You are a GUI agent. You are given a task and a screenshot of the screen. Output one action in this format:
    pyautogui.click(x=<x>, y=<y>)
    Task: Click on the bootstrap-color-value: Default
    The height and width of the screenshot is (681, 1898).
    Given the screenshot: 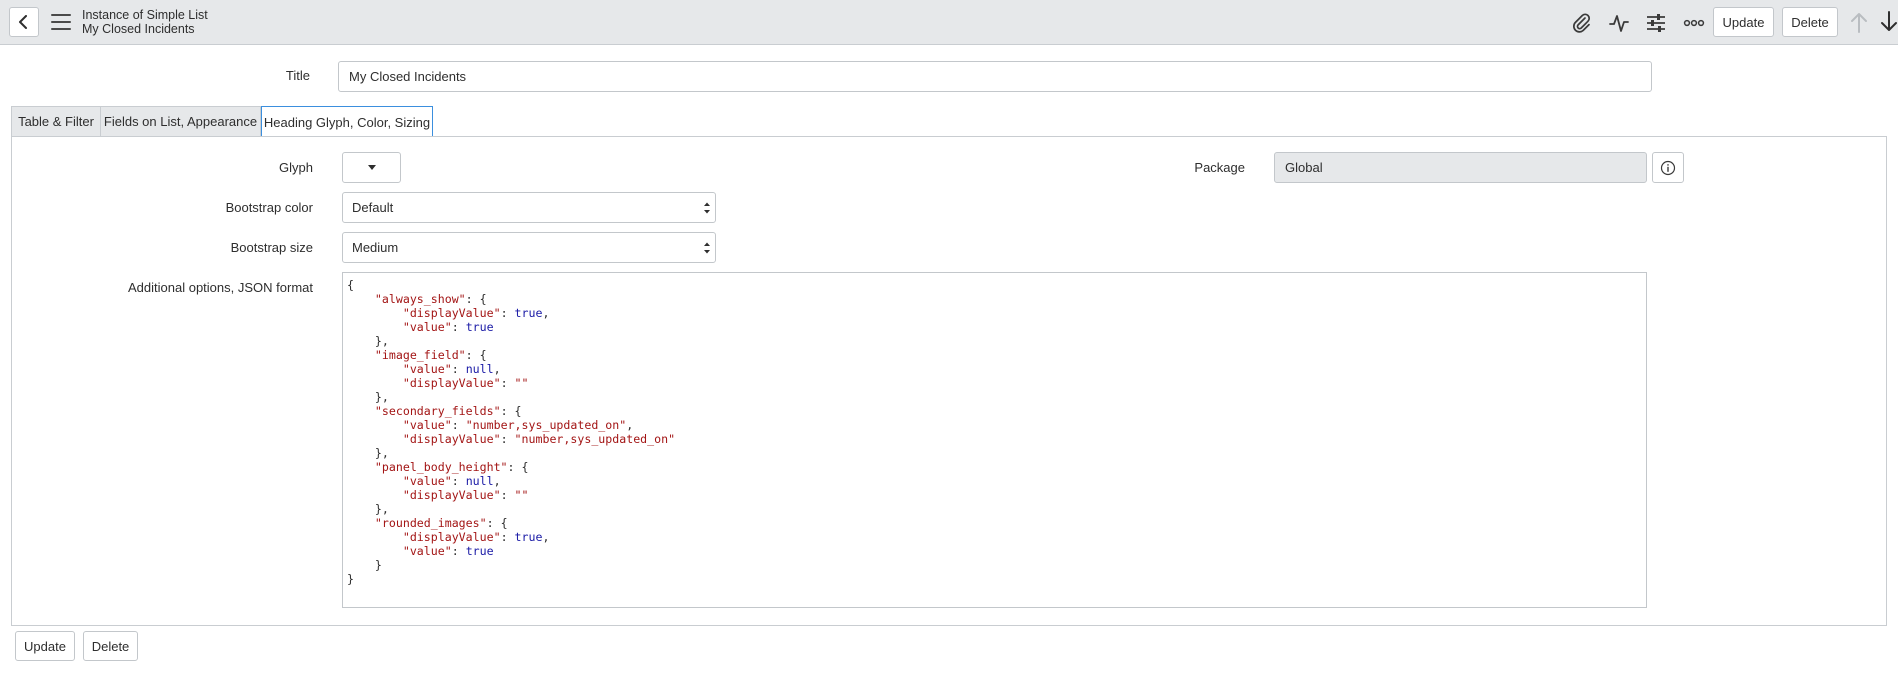 What is the action you would take?
    pyautogui.click(x=373, y=207)
    